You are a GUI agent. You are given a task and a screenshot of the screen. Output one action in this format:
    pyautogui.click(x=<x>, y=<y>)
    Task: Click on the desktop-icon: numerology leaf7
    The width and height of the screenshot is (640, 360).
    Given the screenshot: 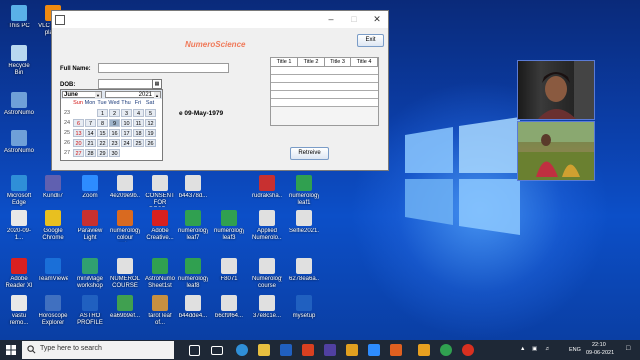 What is the action you would take?
    pyautogui.click(x=193, y=226)
    